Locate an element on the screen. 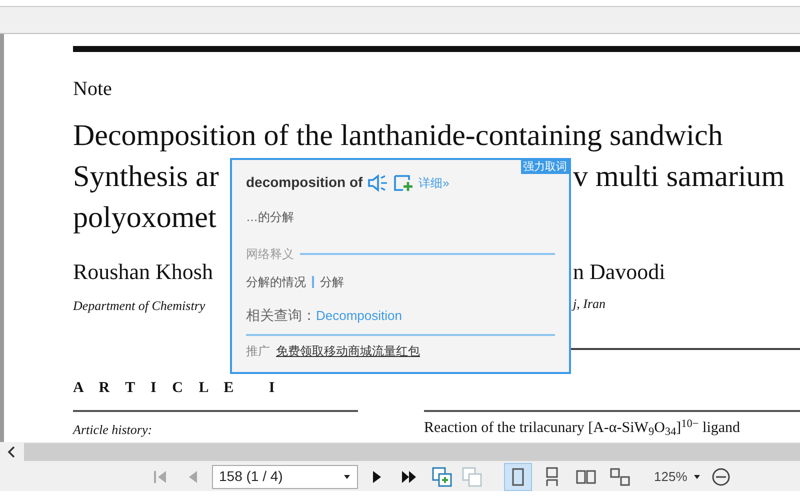  popup-badge: 强力取词 is located at coordinates (545, 167).